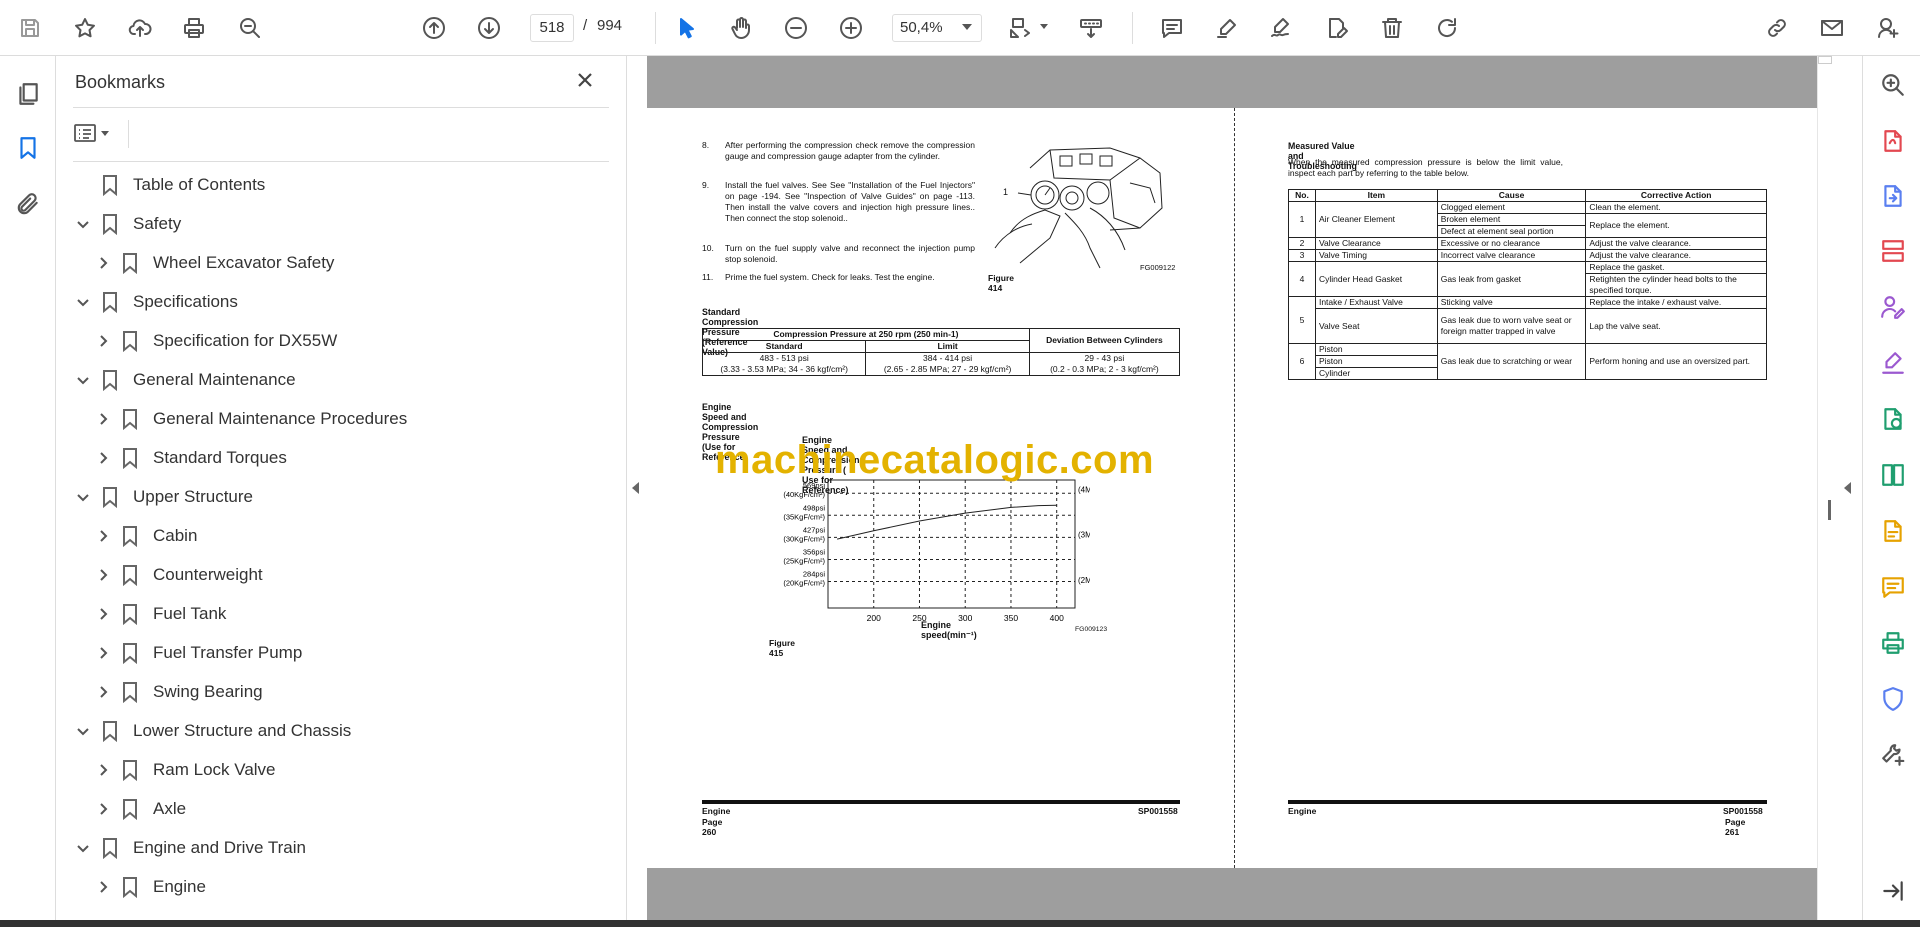 This screenshot has height=927, width=1920. Describe the element at coordinates (1893, 531) in the screenshot. I see `edit-pdf-icon` at that location.